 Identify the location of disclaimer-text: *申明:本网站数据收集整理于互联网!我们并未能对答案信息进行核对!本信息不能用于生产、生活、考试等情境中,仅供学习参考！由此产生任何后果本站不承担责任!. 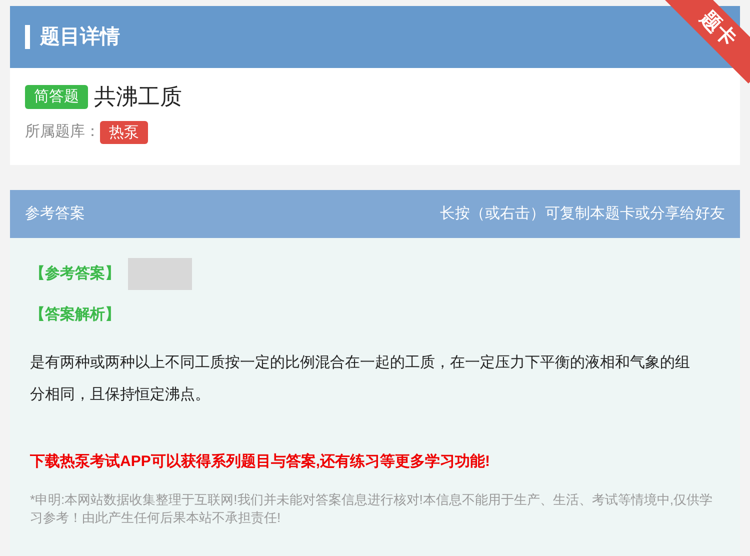
(372, 509).